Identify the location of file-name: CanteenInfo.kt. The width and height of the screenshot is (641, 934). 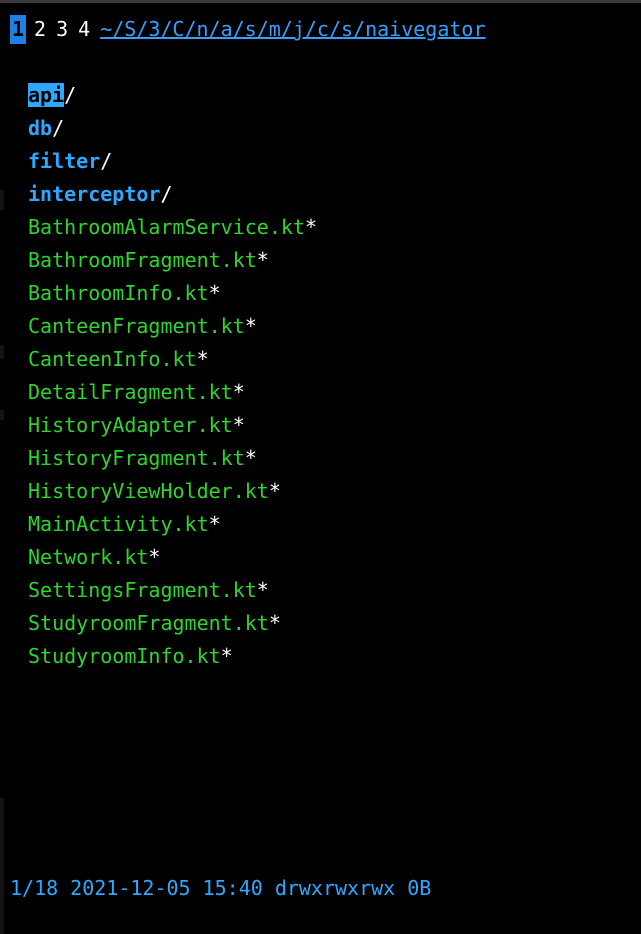
(112, 359).